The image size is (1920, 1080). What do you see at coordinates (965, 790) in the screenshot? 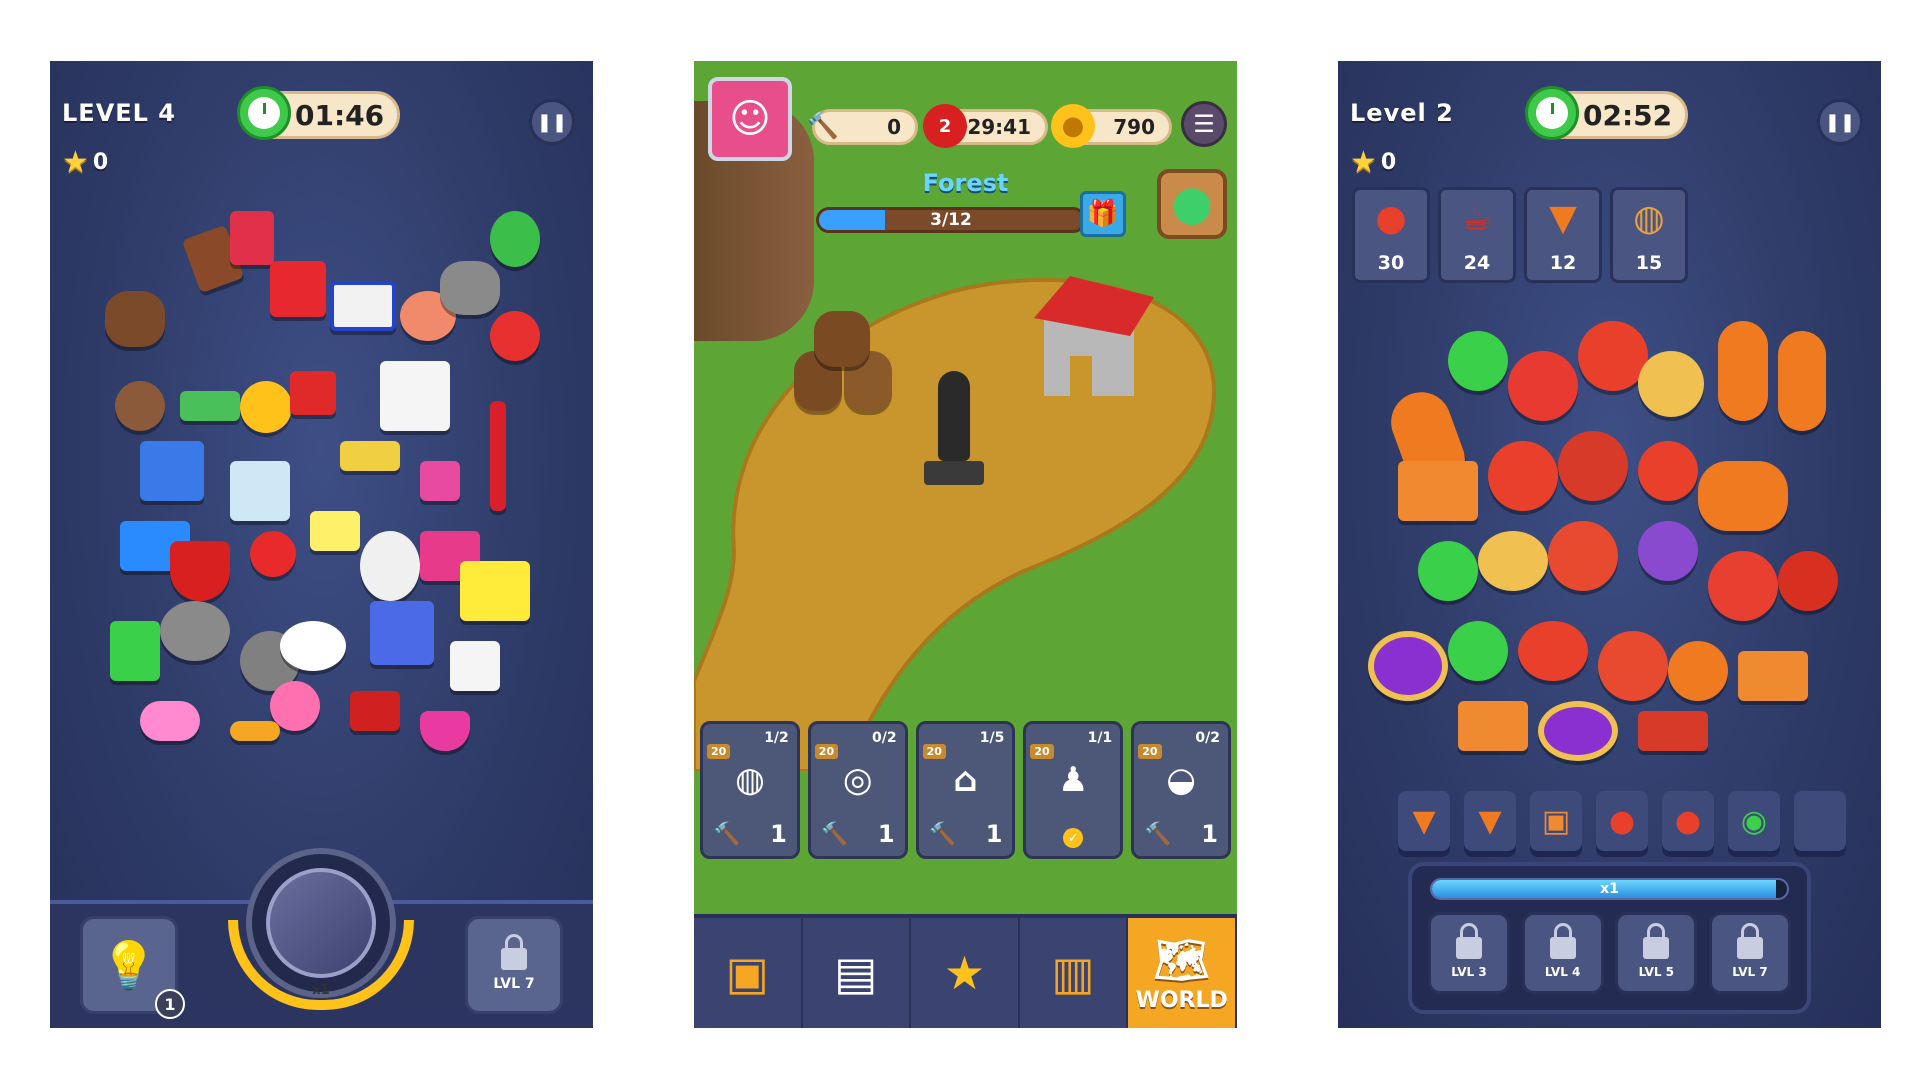
I see `build-card-house: 20 1/5 ⌂ 🔨 1` at bounding box center [965, 790].